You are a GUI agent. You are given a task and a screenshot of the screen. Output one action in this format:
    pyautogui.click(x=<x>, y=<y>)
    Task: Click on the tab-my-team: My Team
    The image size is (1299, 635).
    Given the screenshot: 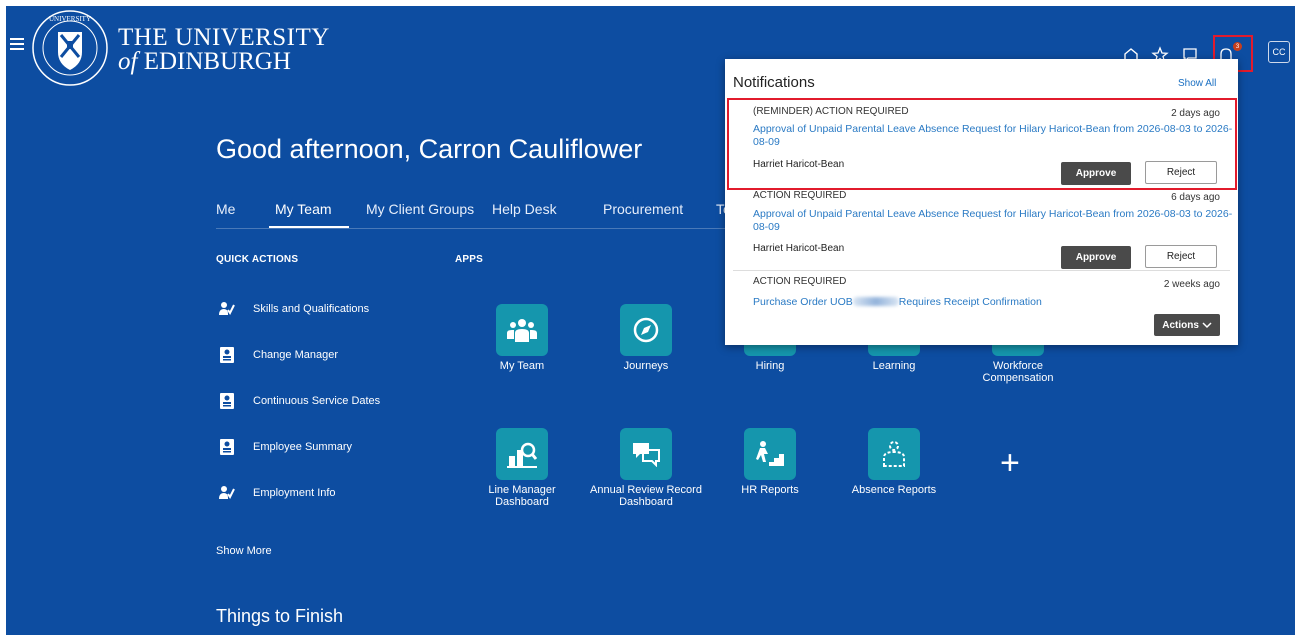 What is the action you would take?
    pyautogui.click(x=303, y=209)
    